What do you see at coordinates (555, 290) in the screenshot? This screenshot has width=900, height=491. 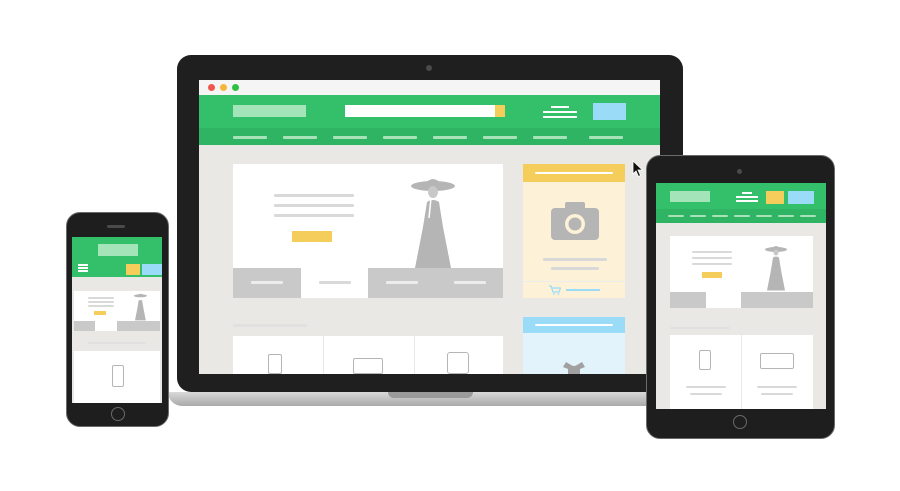 I see `cart-icon` at bounding box center [555, 290].